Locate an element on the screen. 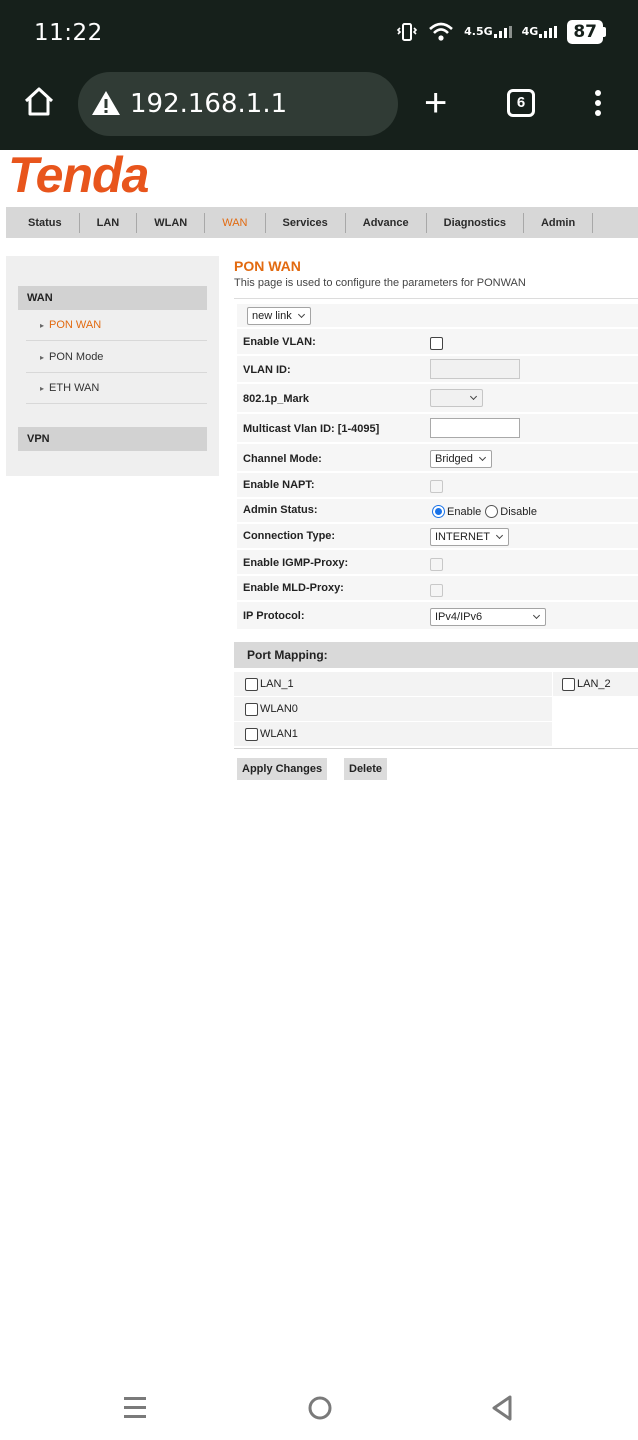 The height and width of the screenshot is (1440, 638). sidebar-item-label: PON WAN is located at coordinates (75, 325).